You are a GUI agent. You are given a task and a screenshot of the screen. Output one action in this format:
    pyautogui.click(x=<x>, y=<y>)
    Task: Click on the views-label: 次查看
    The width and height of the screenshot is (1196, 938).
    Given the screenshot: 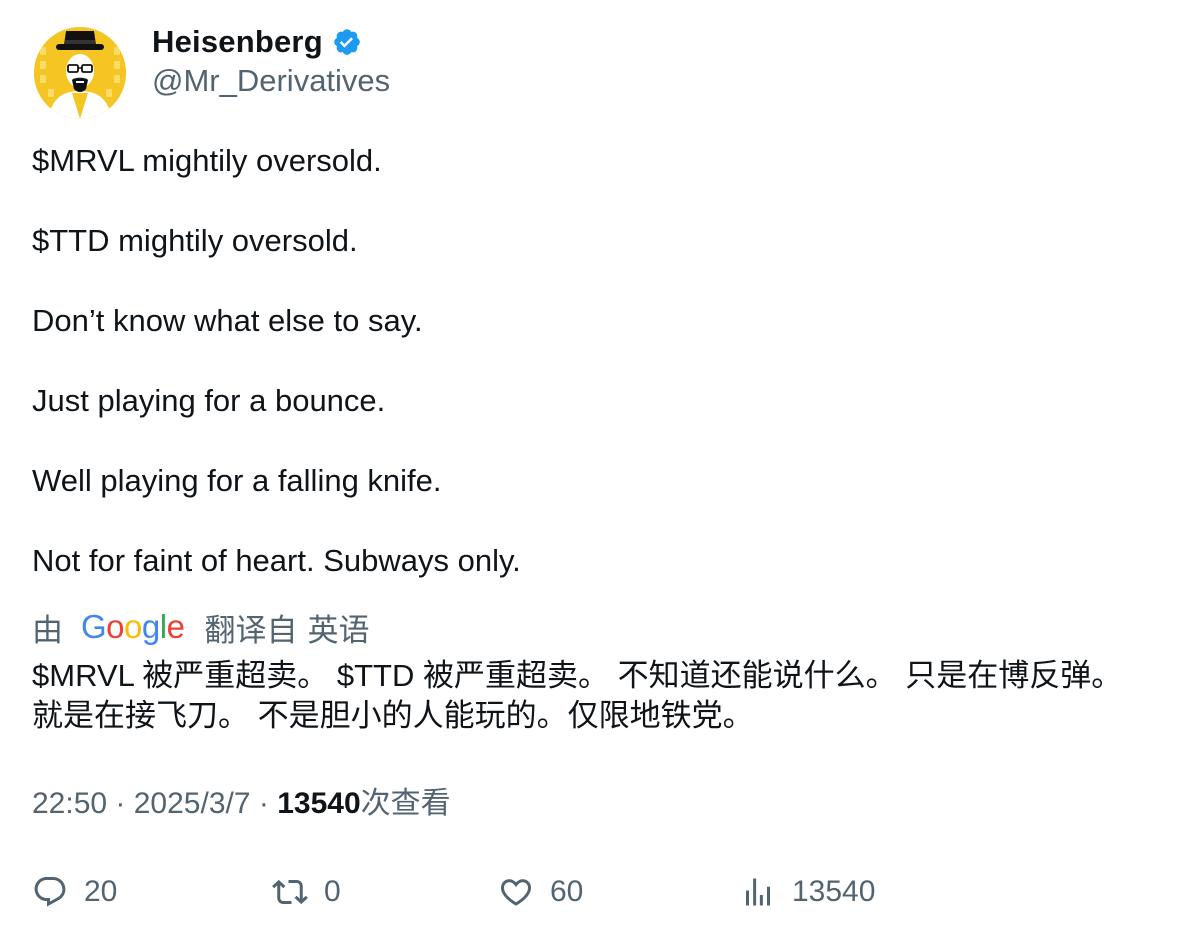 What is the action you would take?
    pyautogui.click(x=405, y=803)
    